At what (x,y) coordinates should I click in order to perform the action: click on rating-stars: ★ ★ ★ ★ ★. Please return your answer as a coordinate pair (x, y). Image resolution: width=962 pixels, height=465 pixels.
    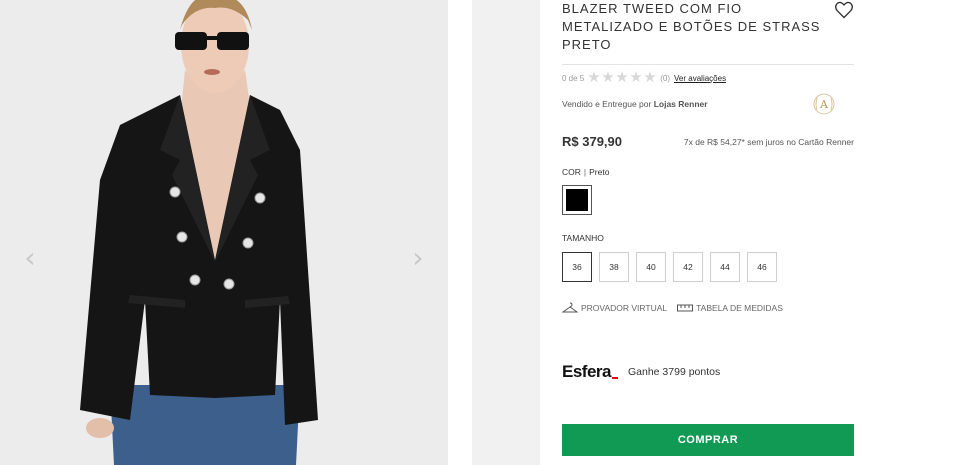
    Looking at the image, I should click on (622, 77).